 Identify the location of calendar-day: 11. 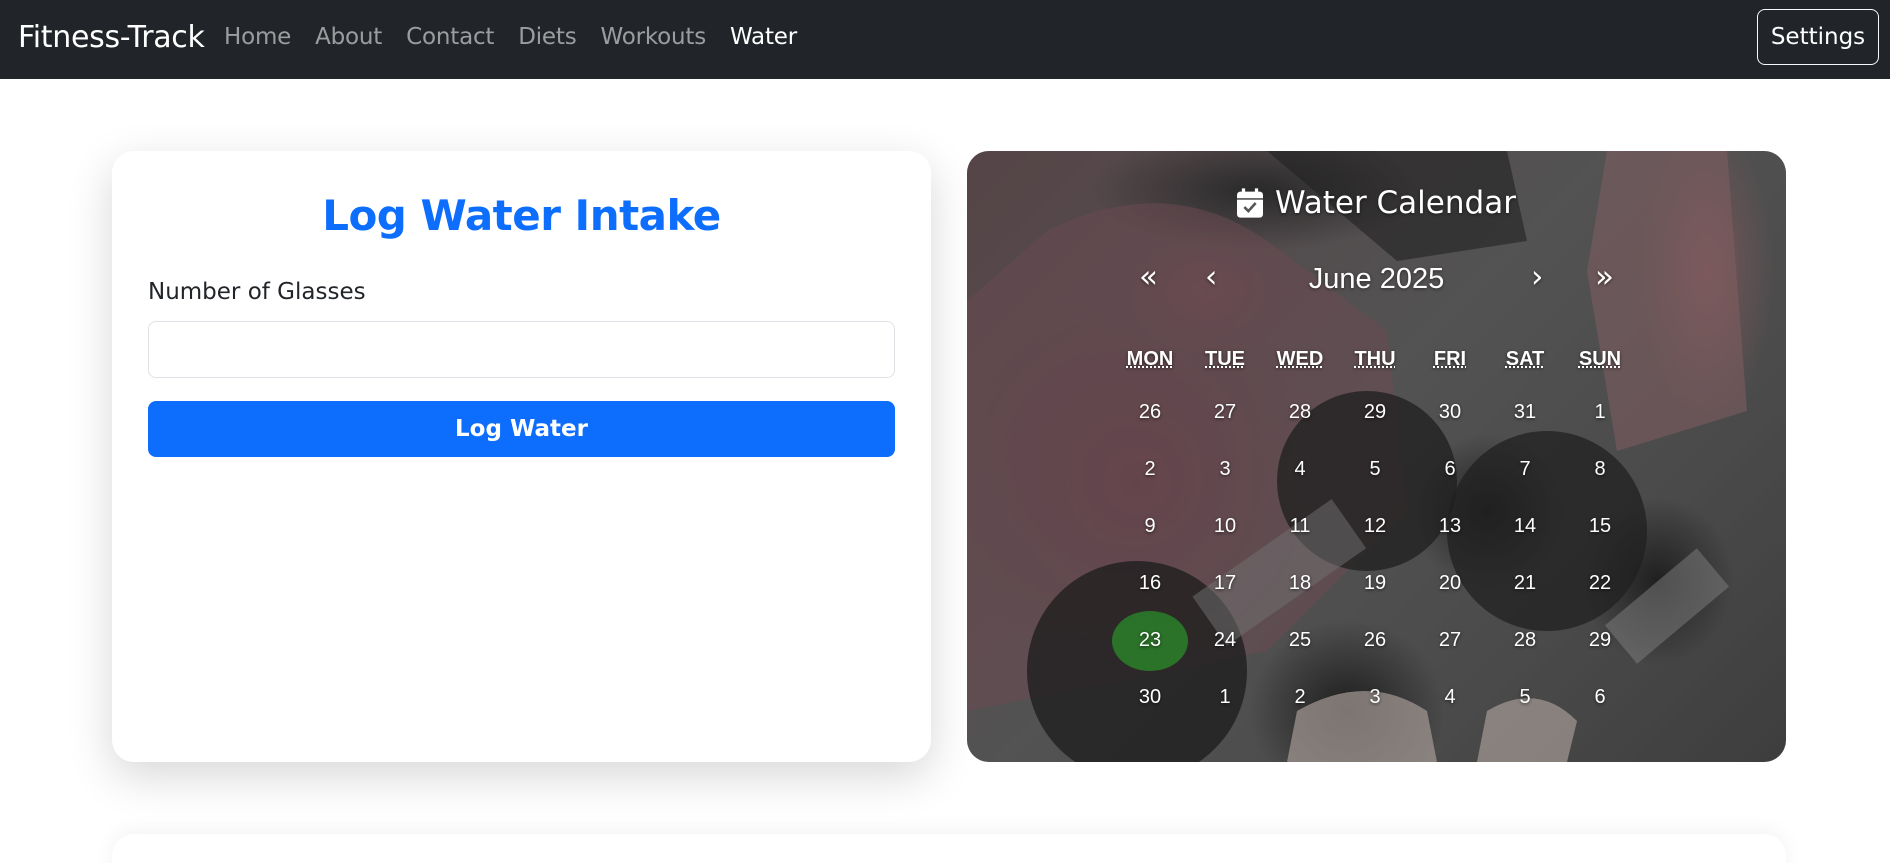
(1300, 526).